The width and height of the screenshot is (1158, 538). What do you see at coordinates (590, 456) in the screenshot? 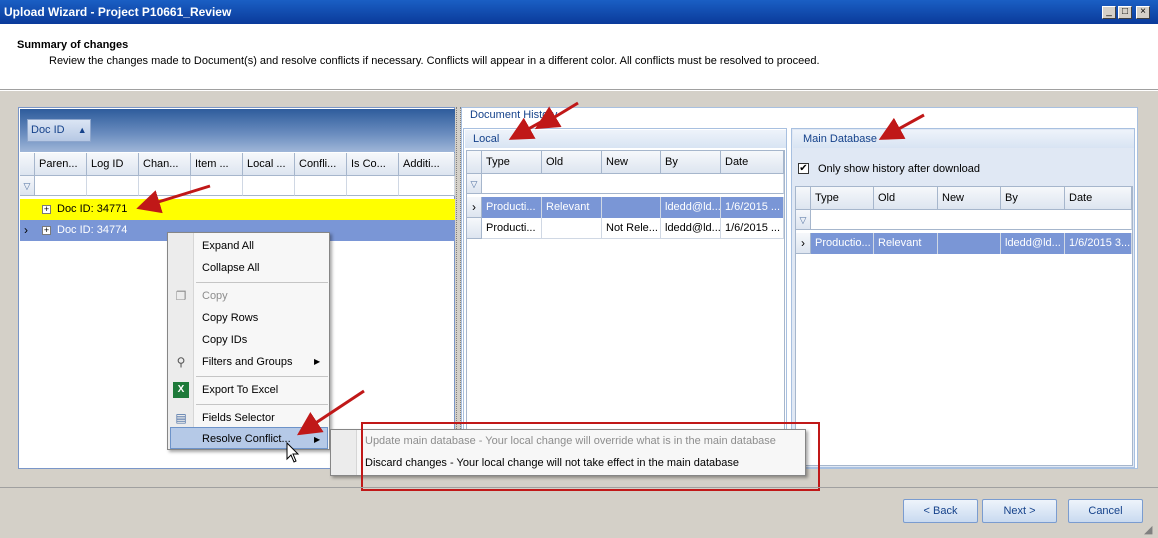
I see `annotation-highlight-box` at bounding box center [590, 456].